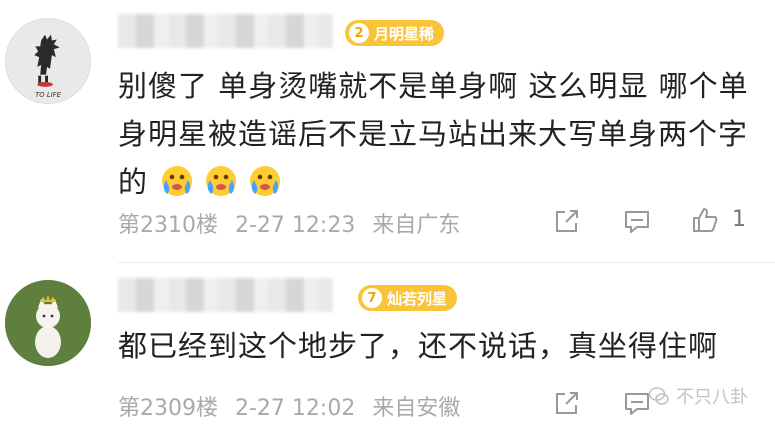 The width and height of the screenshot is (775, 433). I want to click on avatar, so click(48, 323).